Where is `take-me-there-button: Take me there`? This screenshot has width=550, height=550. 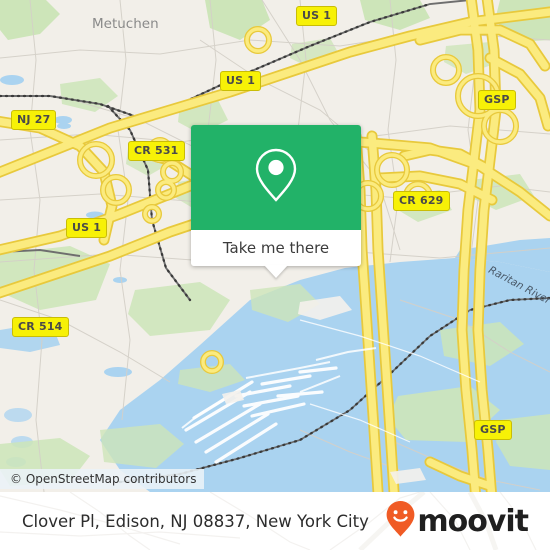
take-me-there-button: Take me there is located at coordinates (276, 248).